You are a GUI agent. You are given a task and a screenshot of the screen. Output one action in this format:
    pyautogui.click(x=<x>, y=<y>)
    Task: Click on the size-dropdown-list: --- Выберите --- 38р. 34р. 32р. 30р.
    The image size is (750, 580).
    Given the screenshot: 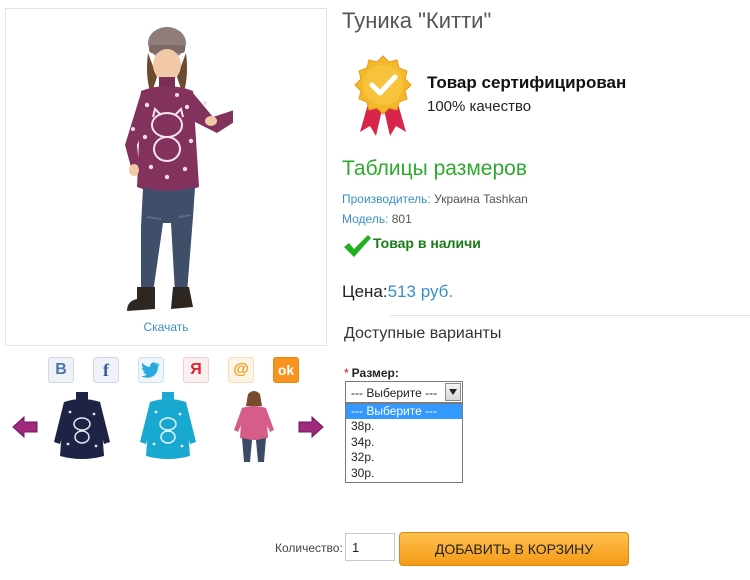 What is the action you would take?
    pyautogui.click(x=404, y=443)
    